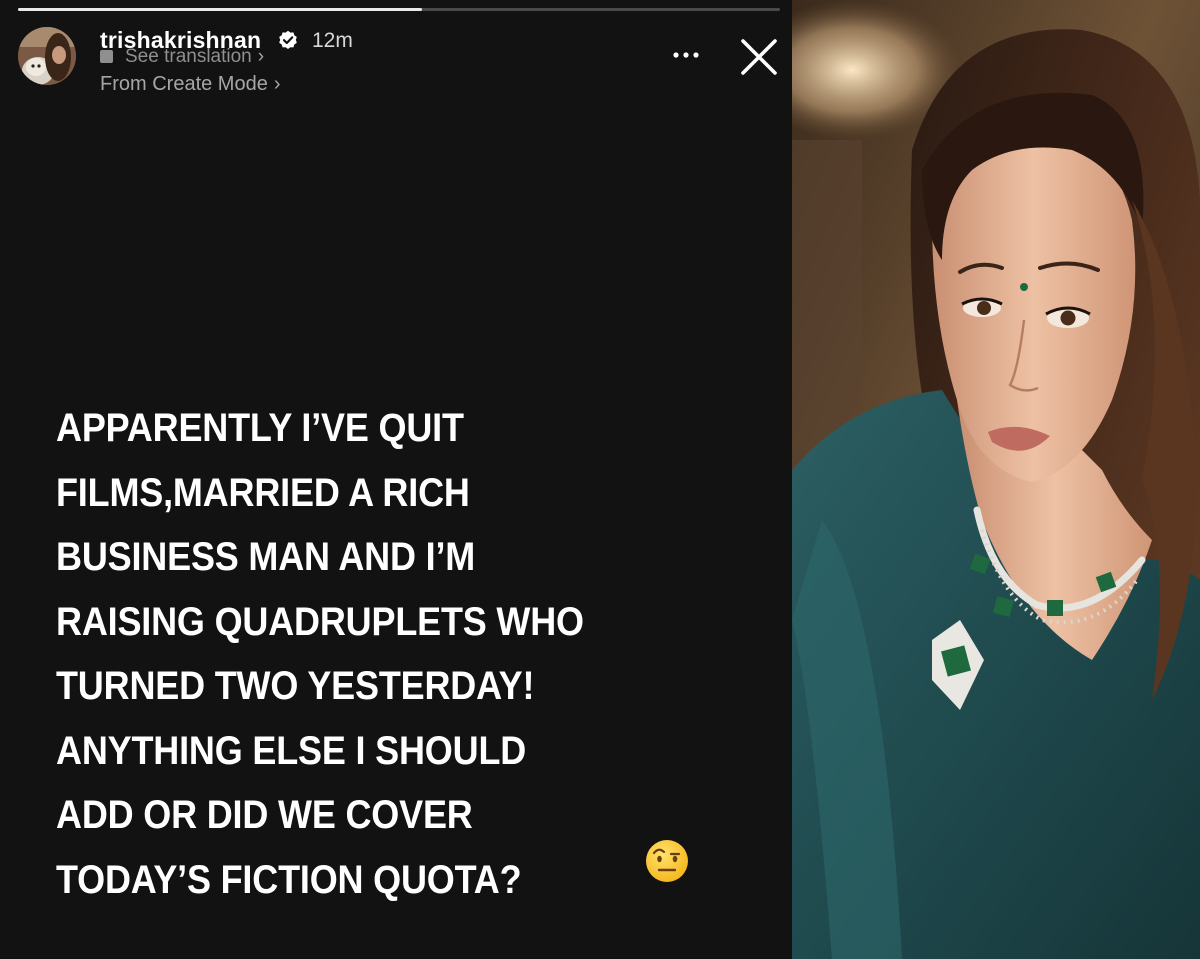 This screenshot has height=959, width=1200. I want to click on see-translation-link: See translation ›, so click(182, 57).